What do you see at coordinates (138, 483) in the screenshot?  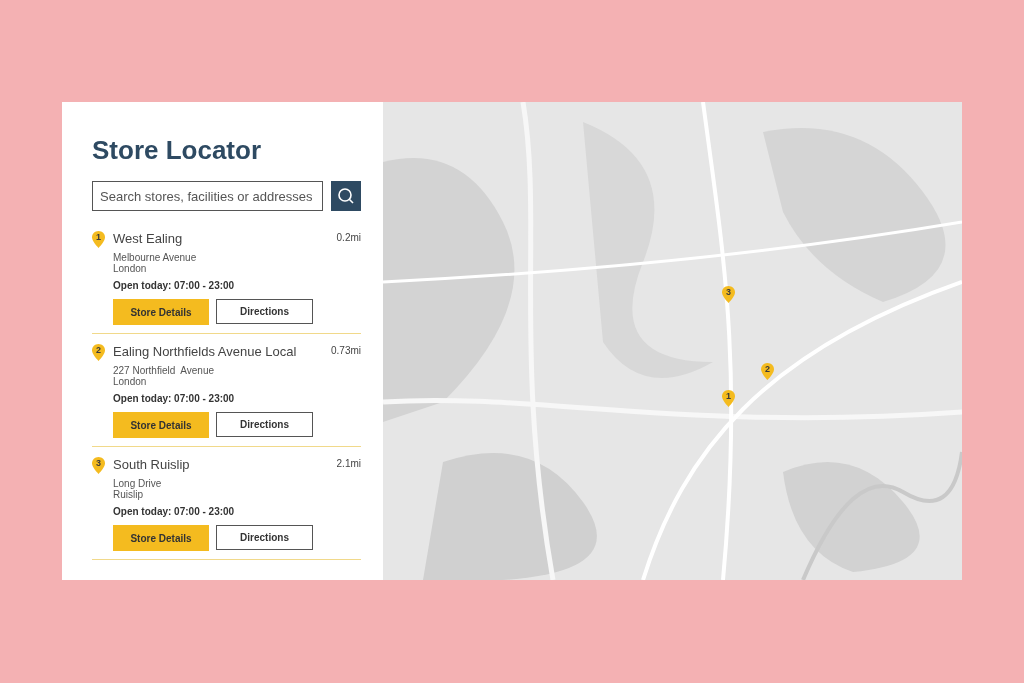 I see `address-line: Long Drive` at bounding box center [138, 483].